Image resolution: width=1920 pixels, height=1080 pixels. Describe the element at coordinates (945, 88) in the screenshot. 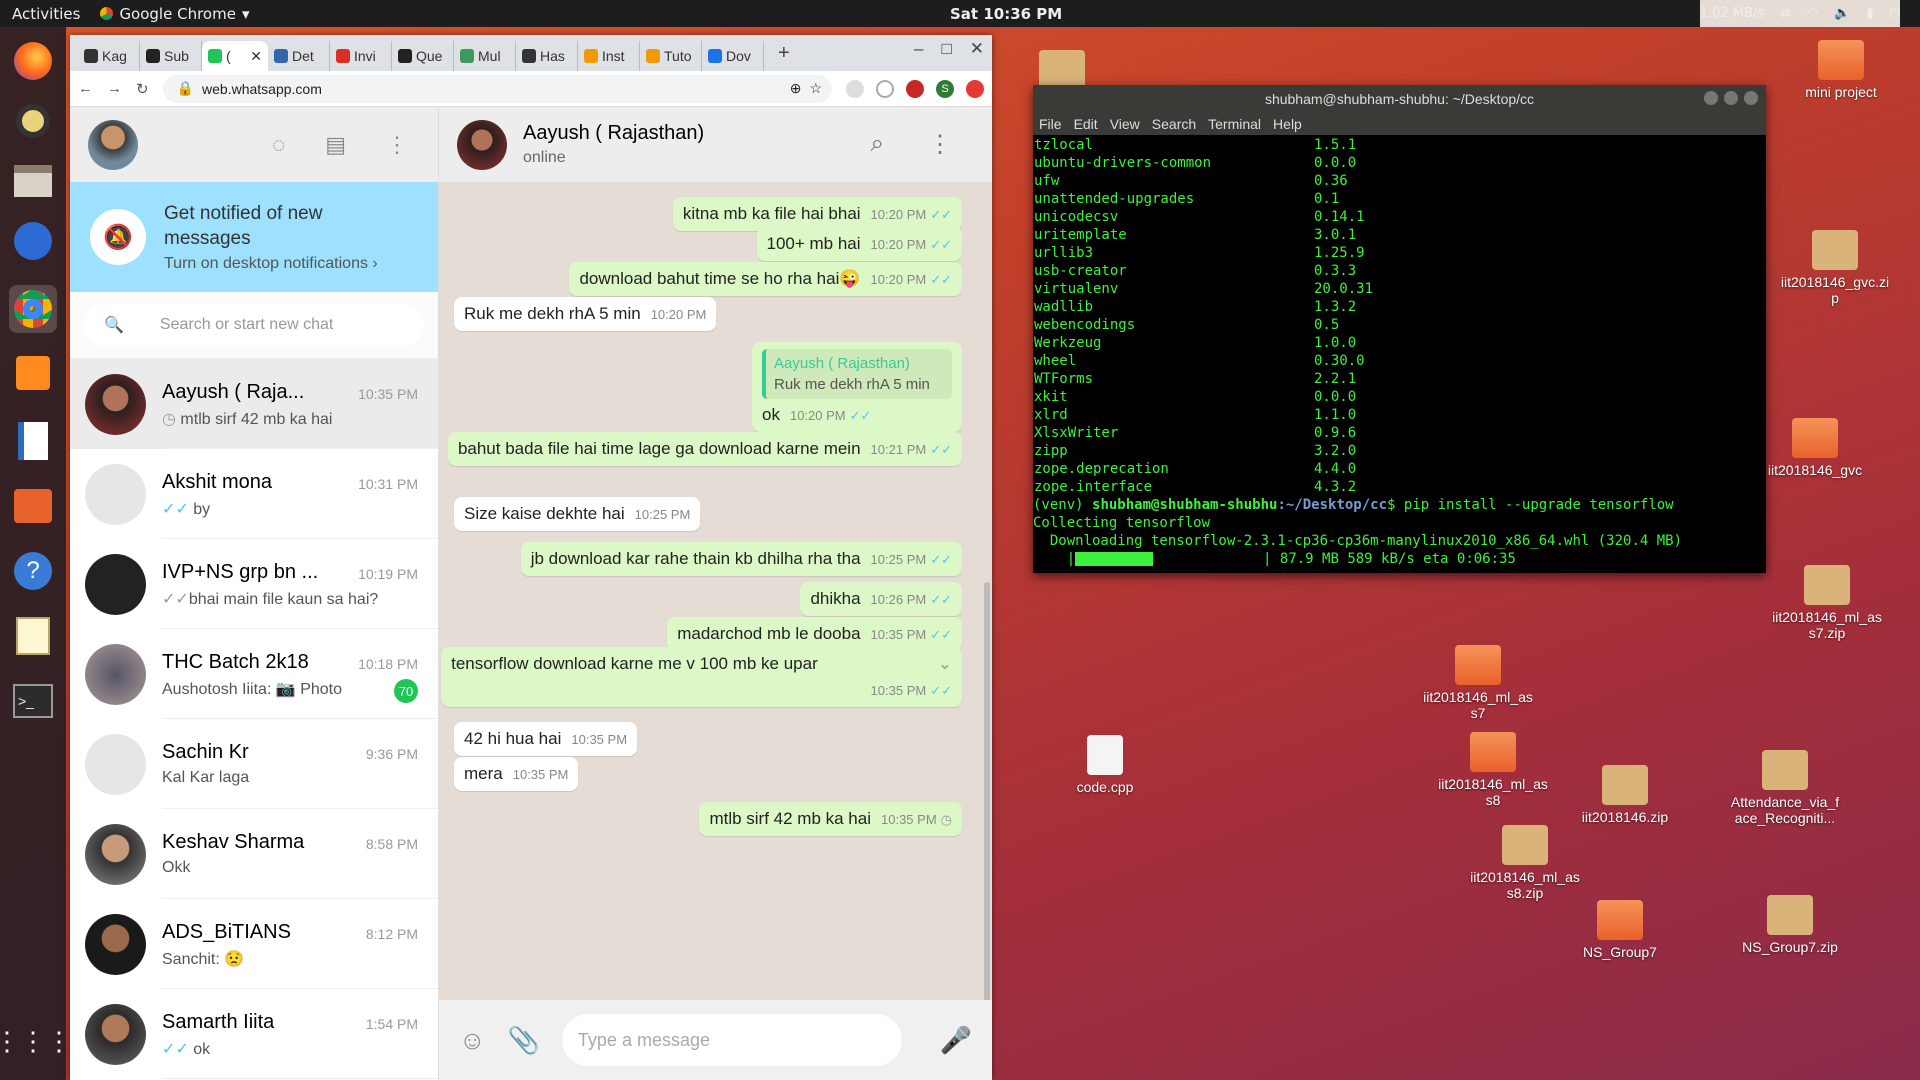

I see `profile-avatar: S` at that location.